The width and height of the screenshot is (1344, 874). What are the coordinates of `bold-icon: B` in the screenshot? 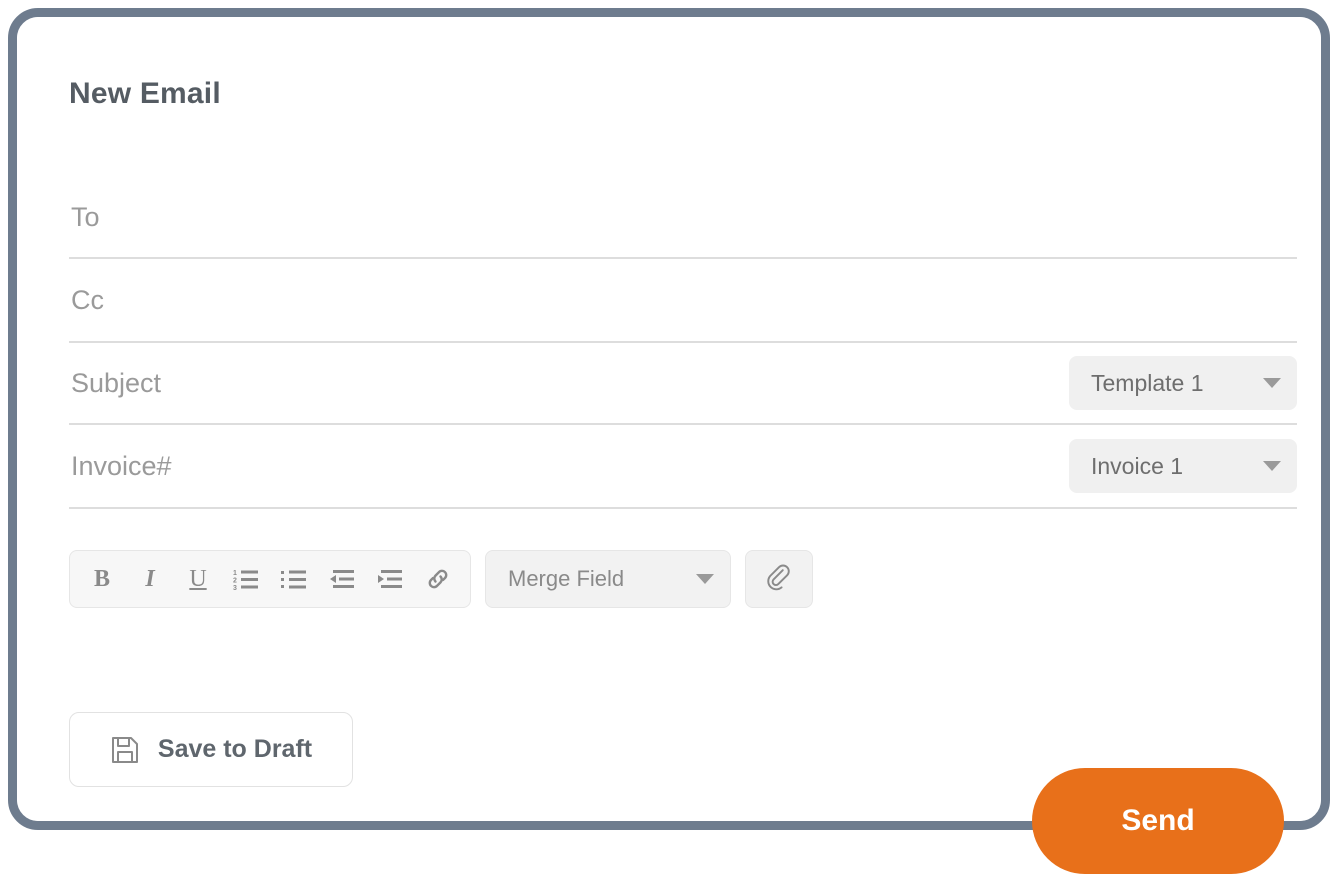 It's located at (102, 579).